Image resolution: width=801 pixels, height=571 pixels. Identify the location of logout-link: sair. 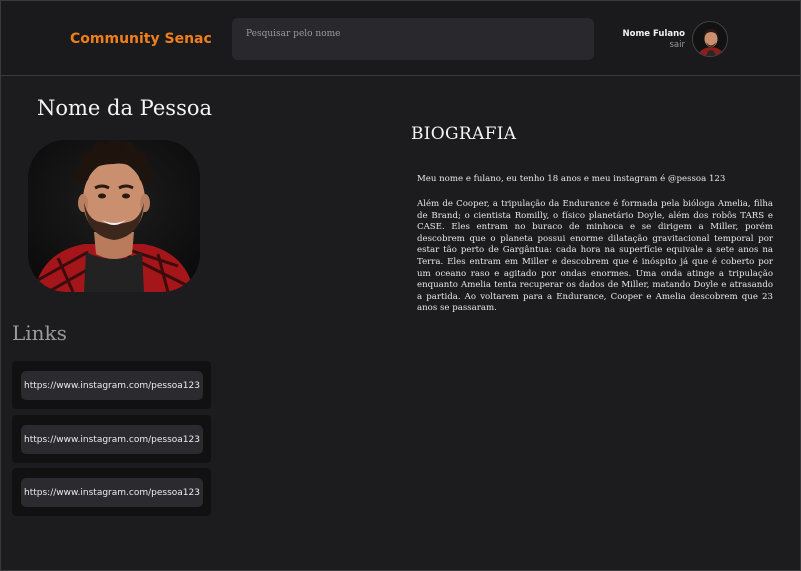
(678, 45).